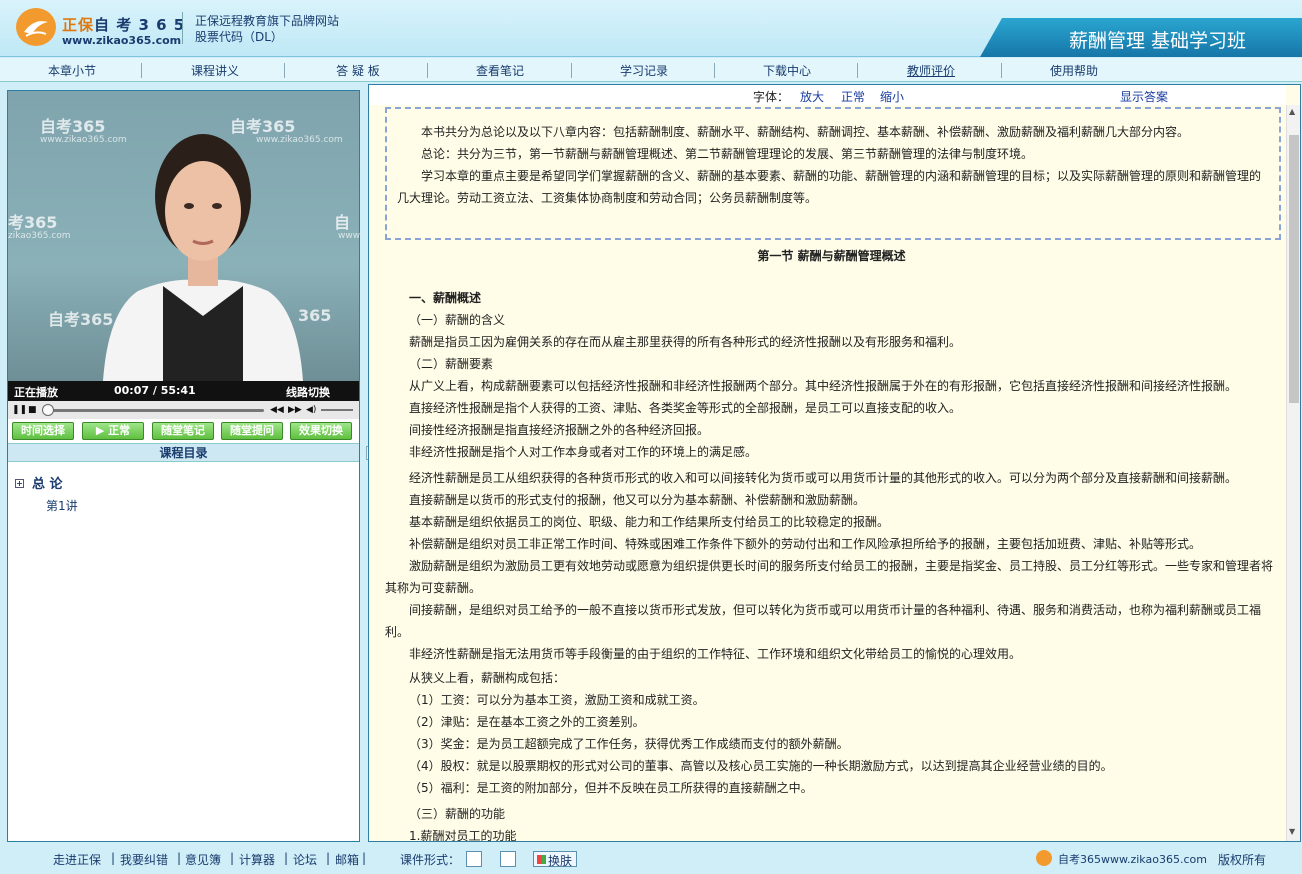 The width and height of the screenshot is (1302, 874). I want to click on section-title: 第一节 薪酬与薪酬管理概述, so click(831, 256).